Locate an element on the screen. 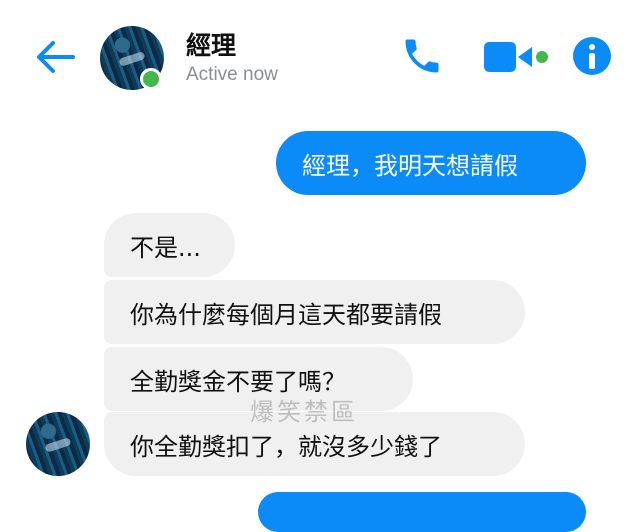  voice-call-button is located at coordinates (422, 56).